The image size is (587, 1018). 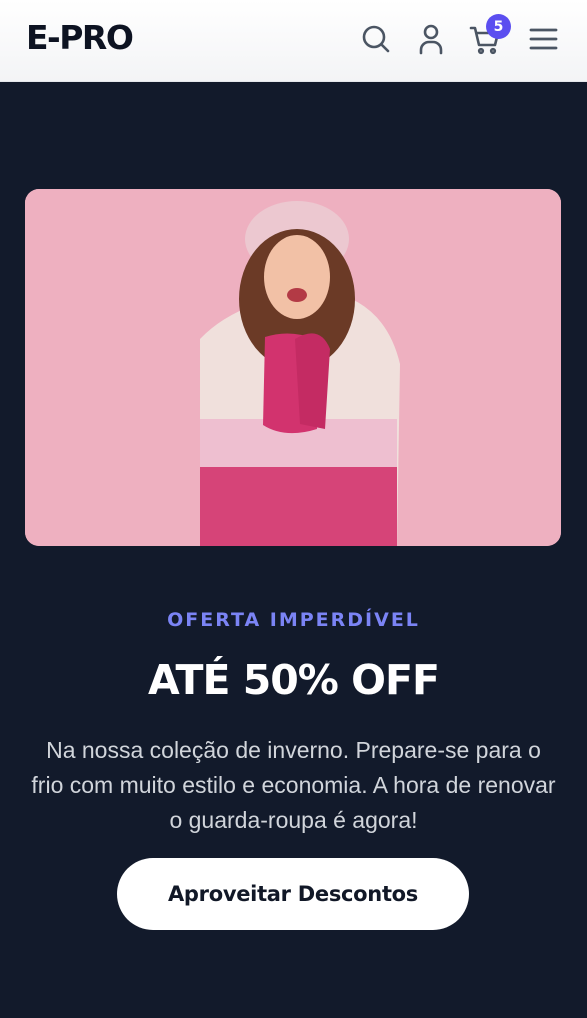 What do you see at coordinates (431, 39) in the screenshot?
I see `user-icon` at bounding box center [431, 39].